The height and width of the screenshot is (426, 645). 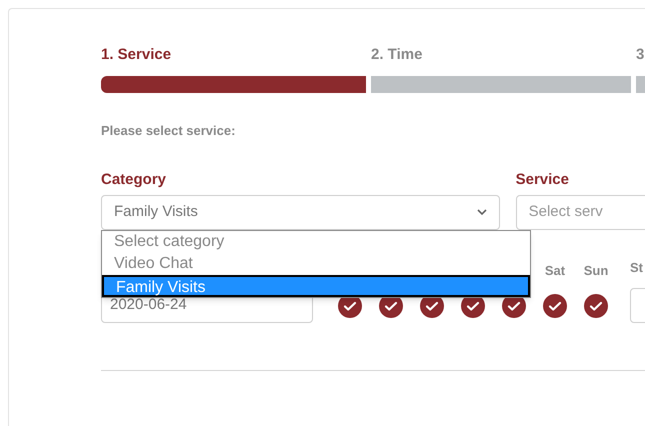 What do you see at coordinates (133, 180) in the screenshot?
I see `field-label: Category` at bounding box center [133, 180].